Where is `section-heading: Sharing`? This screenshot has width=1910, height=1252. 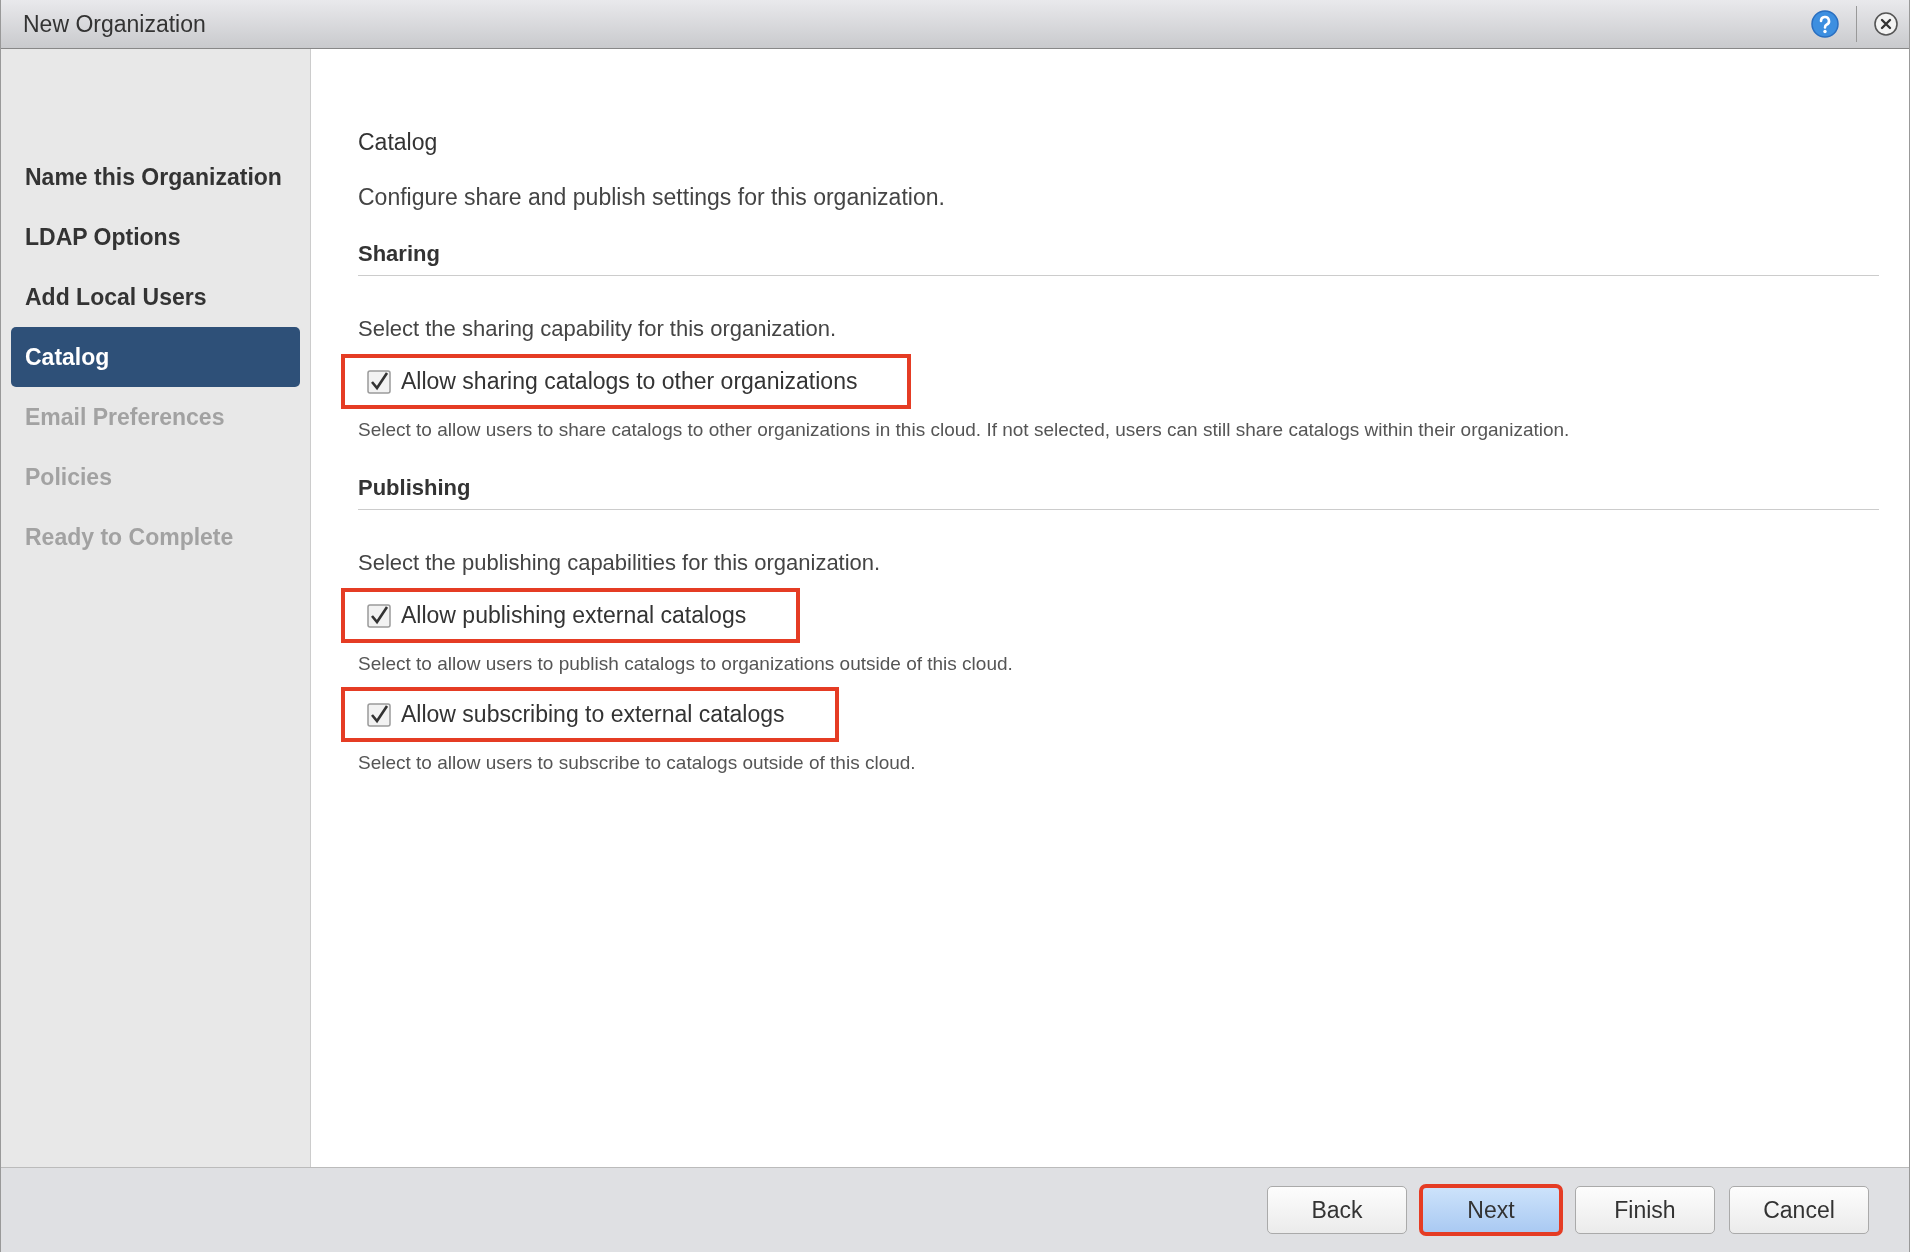 section-heading: Sharing is located at coordinates (1118, 258).